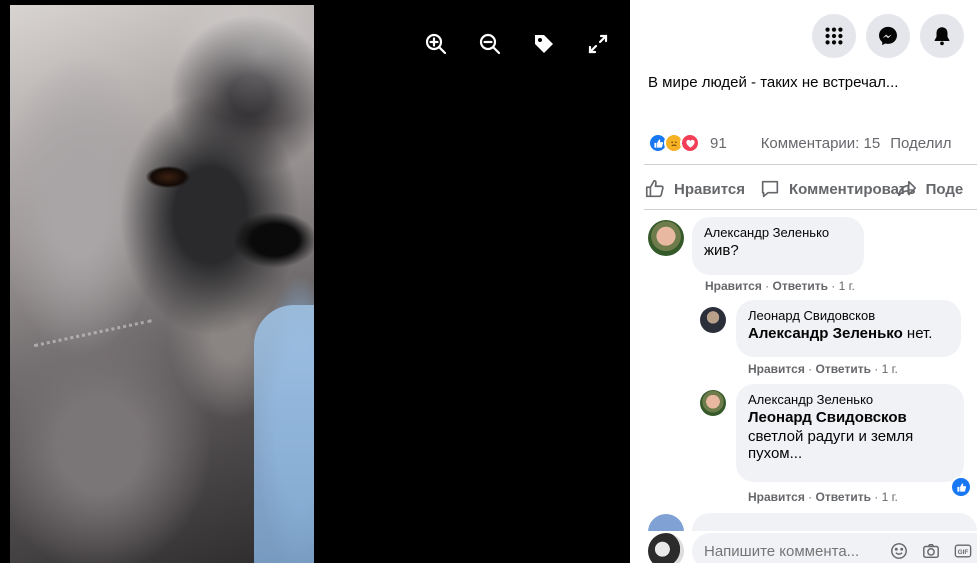  I want to click on camera-icon, so click(931, 551).